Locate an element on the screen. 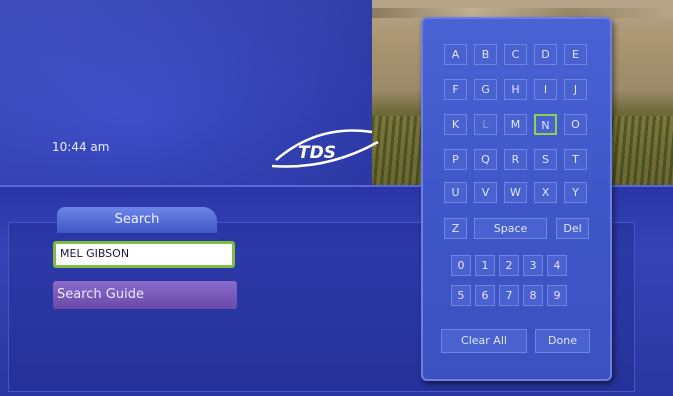  key-4: 4 is located at coordinates (557, 265).